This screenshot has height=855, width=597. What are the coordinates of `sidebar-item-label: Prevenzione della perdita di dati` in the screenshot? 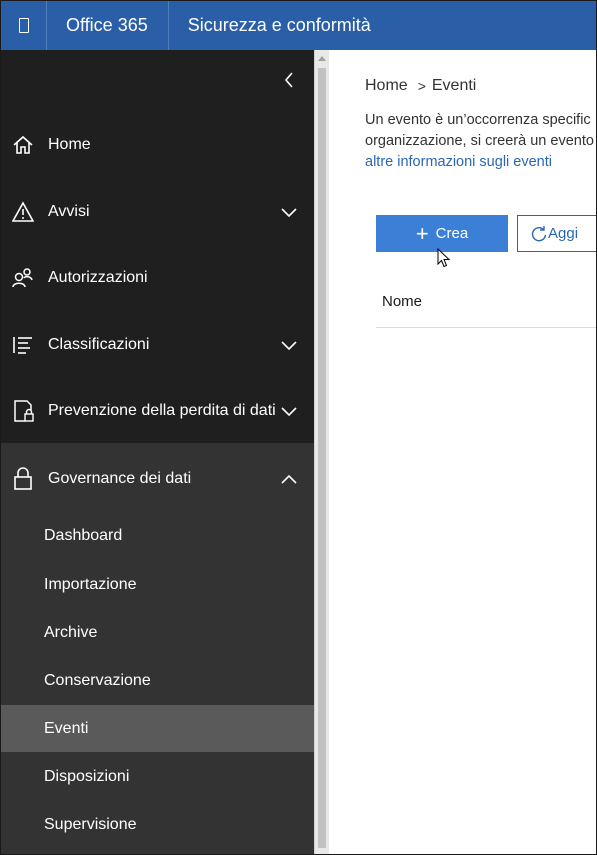 It's located at (162, 410).